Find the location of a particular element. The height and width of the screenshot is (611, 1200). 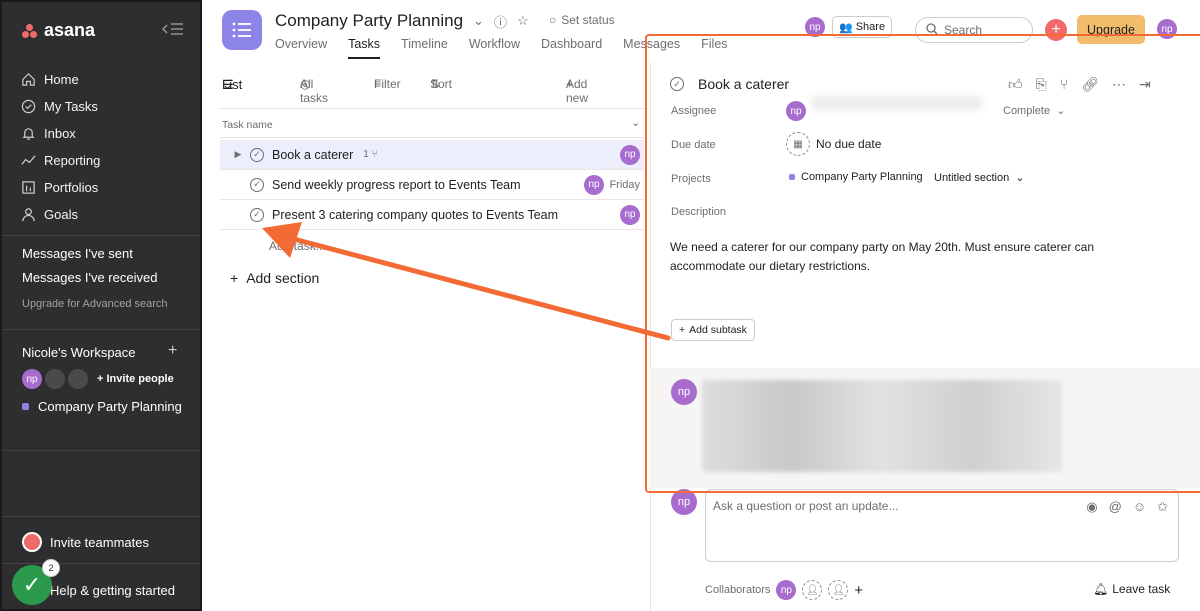

tab-tasks: Tasks is located at coordinates (364, 48).